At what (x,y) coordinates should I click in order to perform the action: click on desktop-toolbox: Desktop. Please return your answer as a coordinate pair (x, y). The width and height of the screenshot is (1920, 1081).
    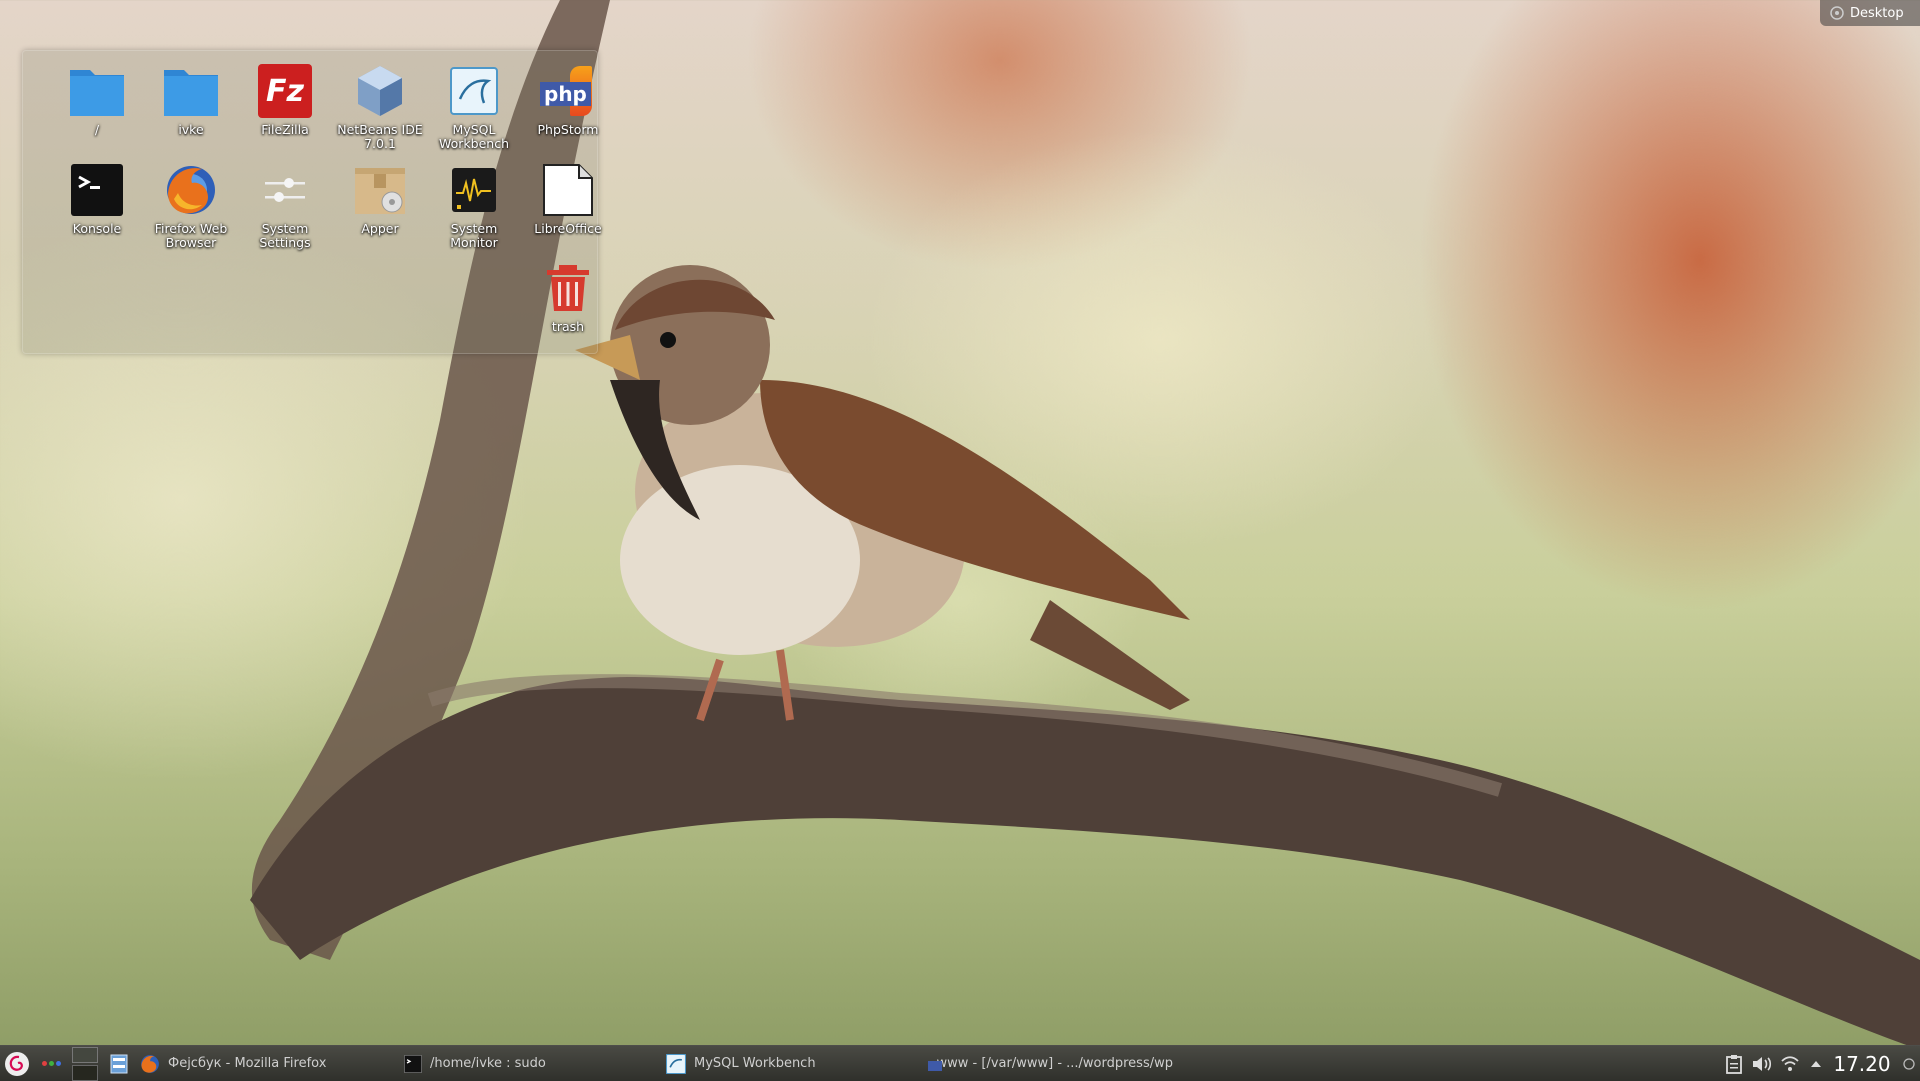
    Looking at the image, I should click on (1870, 13).